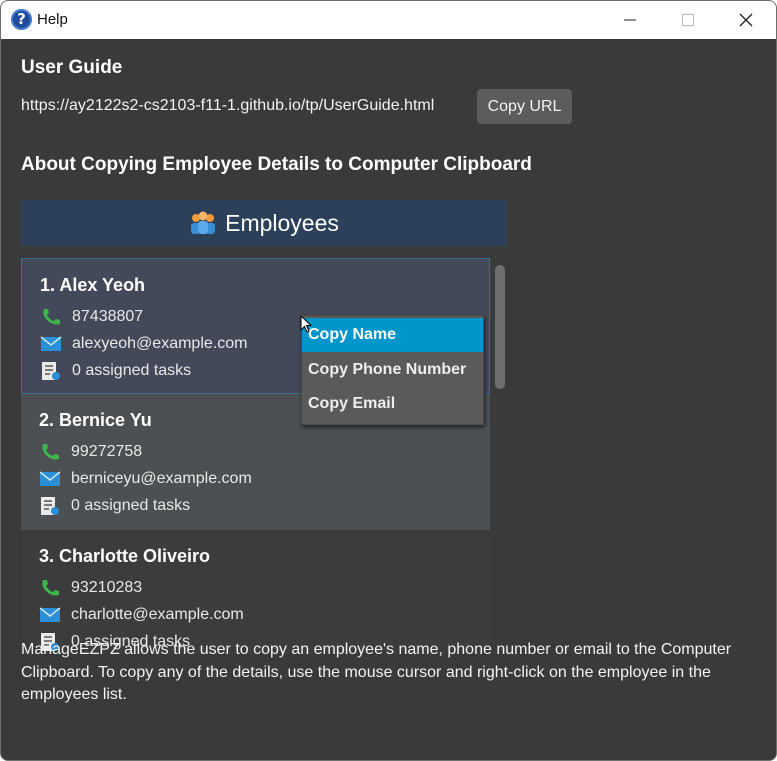 The width and height of the screenshot is (777, 761). What do you see at coordinates (157, 614) in the screenshot?
I see `employee-email: charlotte@example.com` at bounding box center [157, 614].